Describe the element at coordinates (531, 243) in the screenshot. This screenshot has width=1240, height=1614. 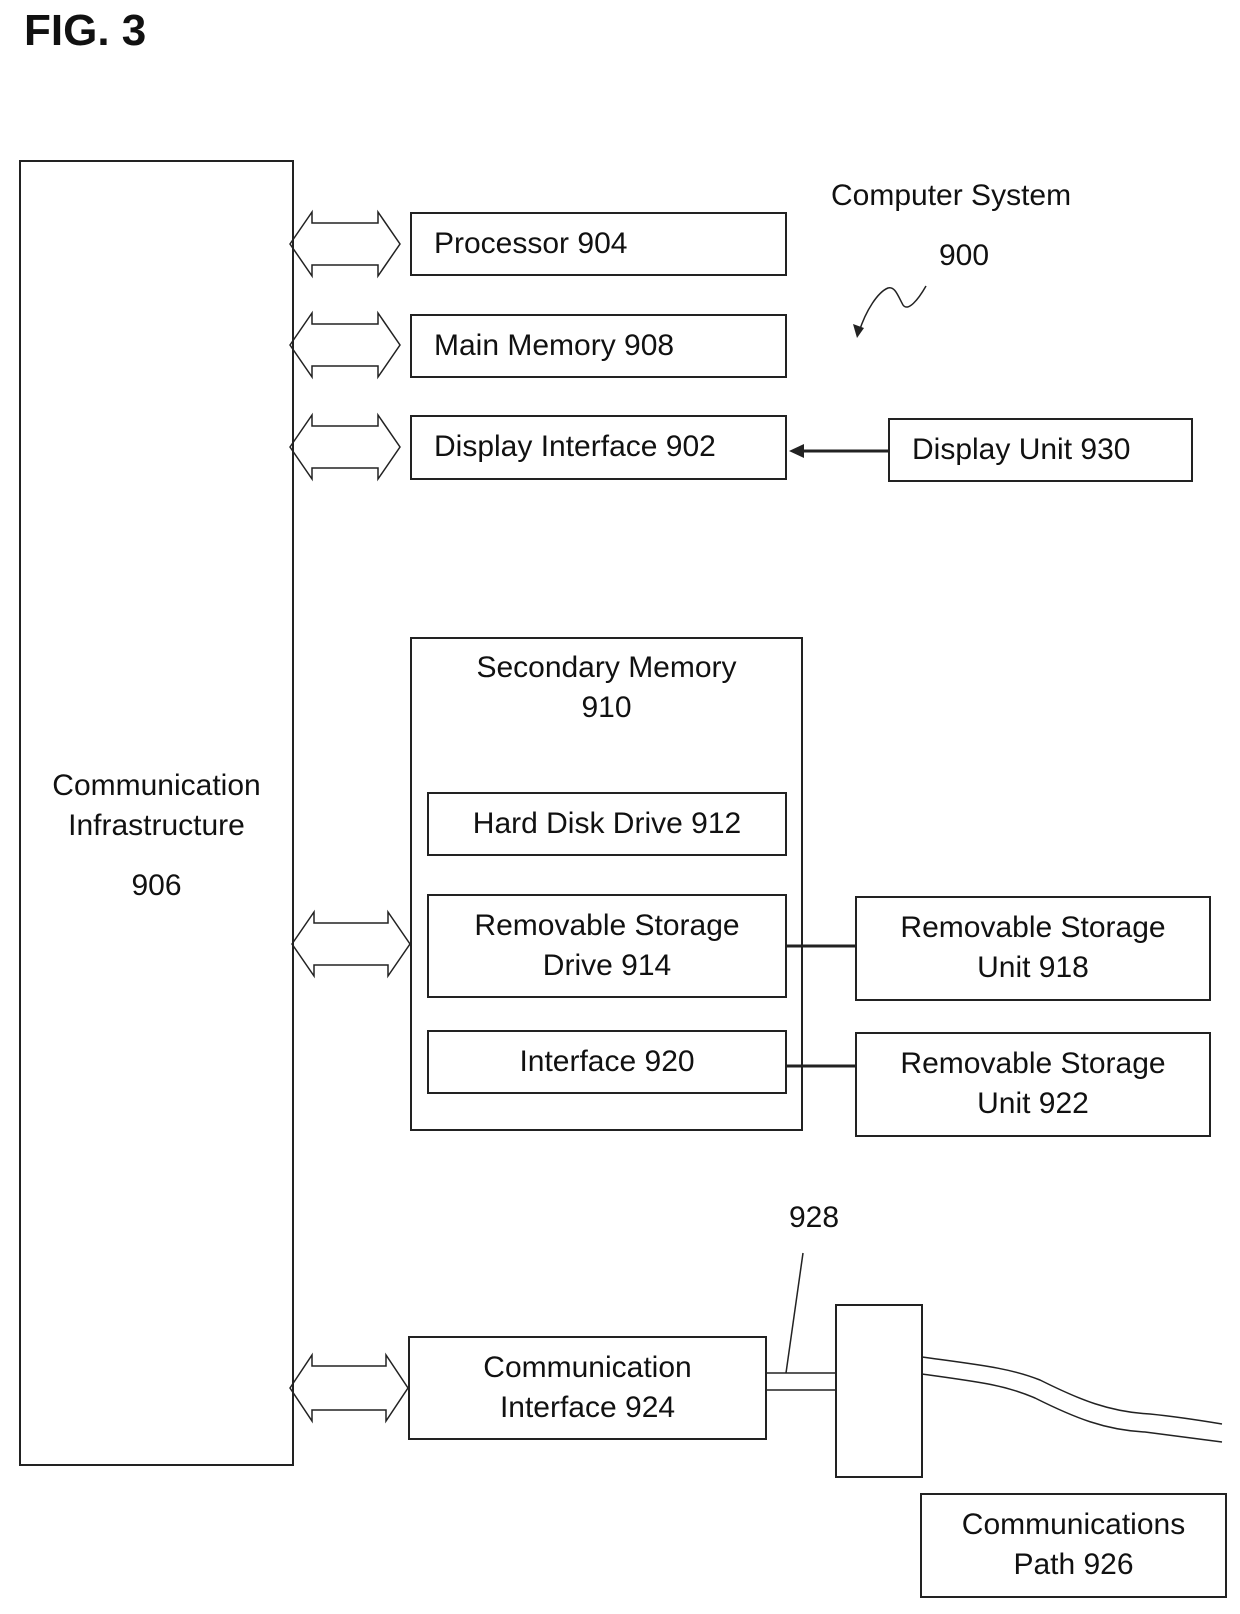
I see `processor-label: Processor 904` at that location.